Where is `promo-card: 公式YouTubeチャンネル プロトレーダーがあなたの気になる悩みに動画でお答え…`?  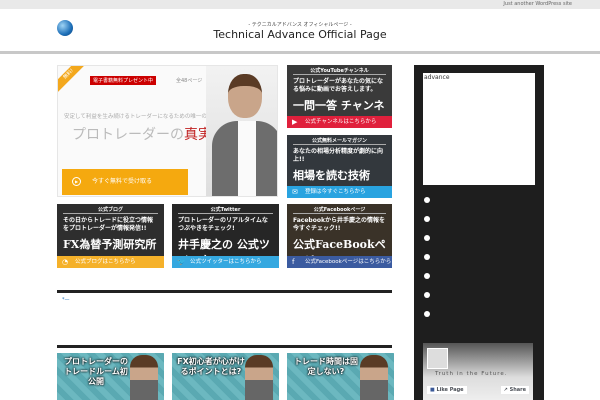
promo-card: 公式YouTubeチャンネル プロトレーダーがあなたの気になる悩みに動画でお答え… is located at coordinates (339, 96).